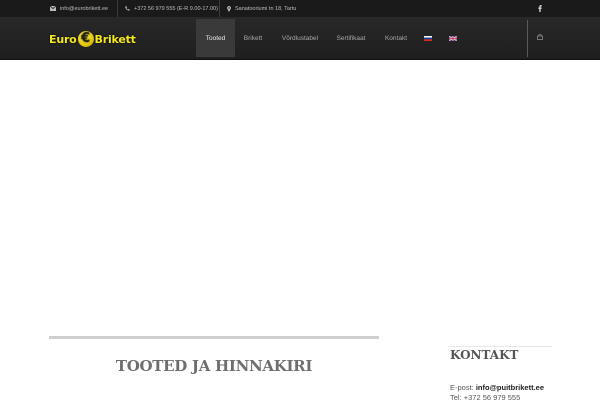  I want to click on nav-item-kontakt: Kontakt, so click(396, 38).